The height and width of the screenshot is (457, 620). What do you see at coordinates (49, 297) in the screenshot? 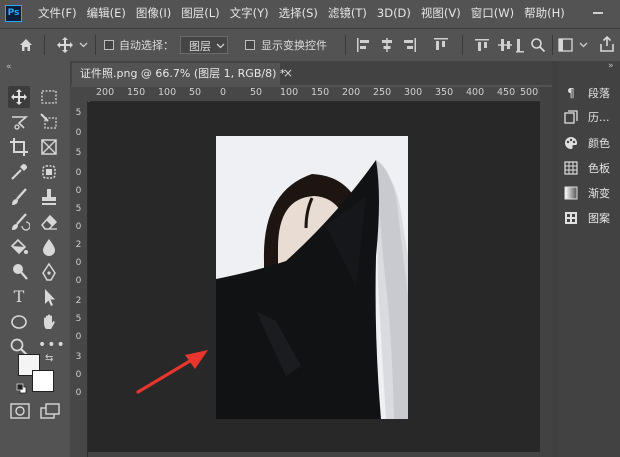
I see `path-selection-tool-button` at bounding box center [49, 297].